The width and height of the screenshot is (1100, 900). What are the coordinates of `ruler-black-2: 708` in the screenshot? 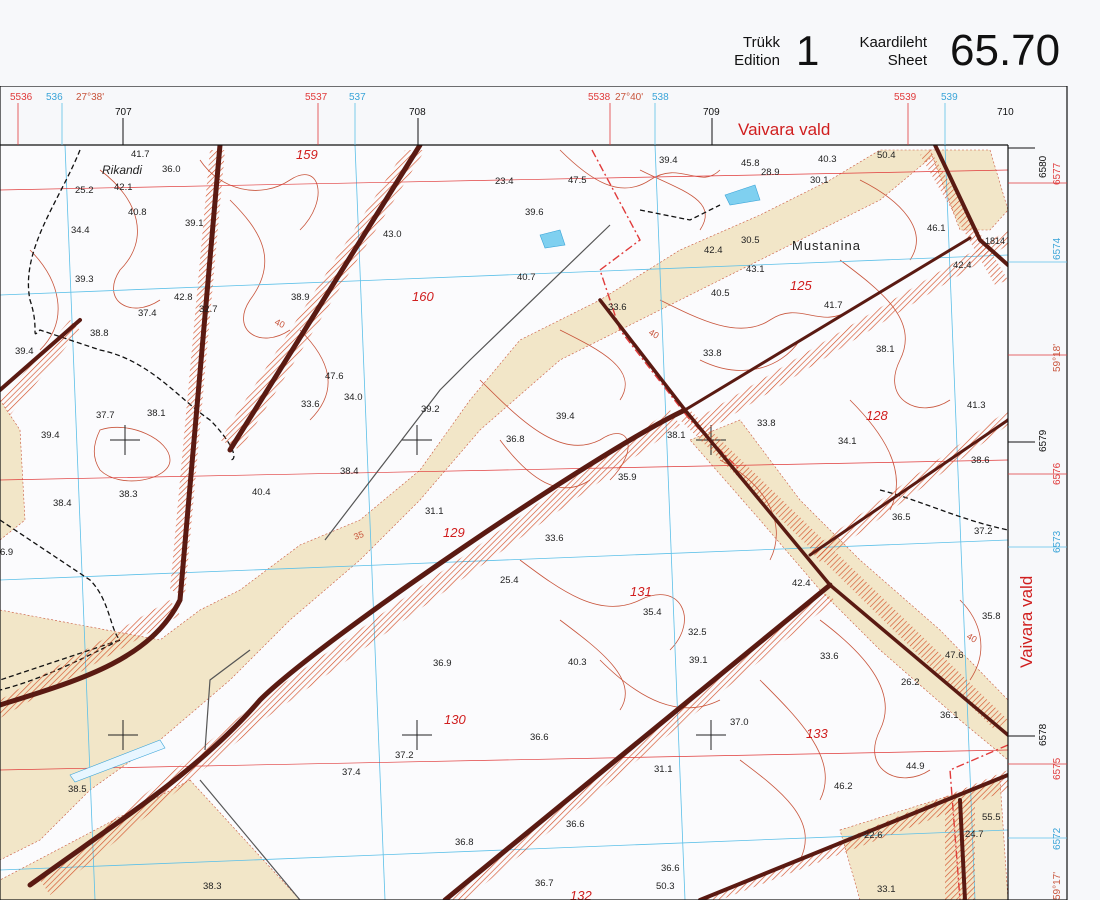 It's located at (417, 112).